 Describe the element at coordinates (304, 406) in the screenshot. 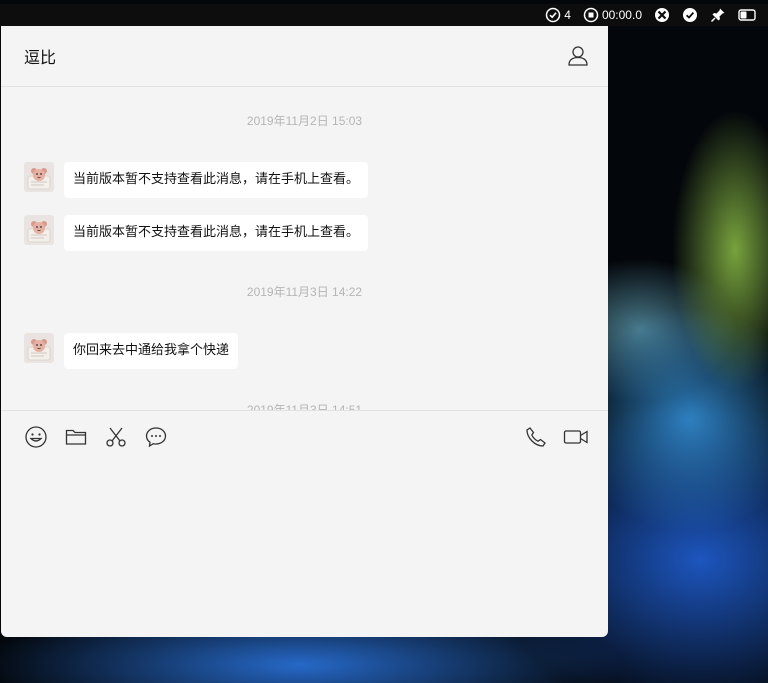

I see `timestamp: 2019年11月3日 14:51` at that location.